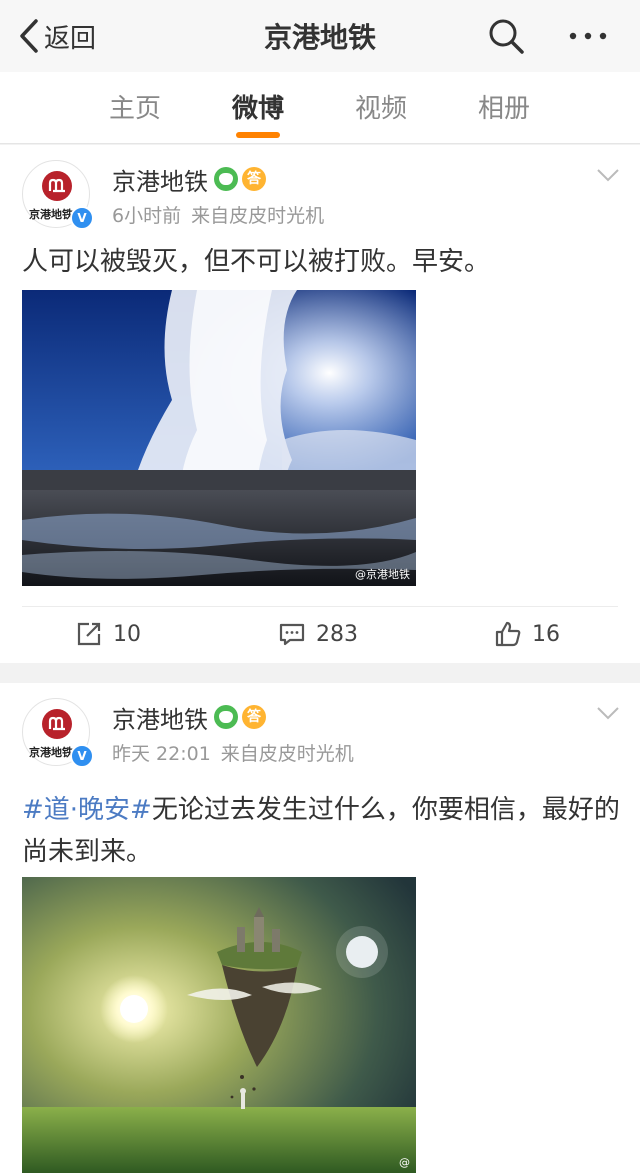 The height and width of the screenshot is (1173, 640). What do you see at coordinates (382, 574) in the screenshot?
I see `image-watermark: @京港地铁` at bounding box center [382, 574].